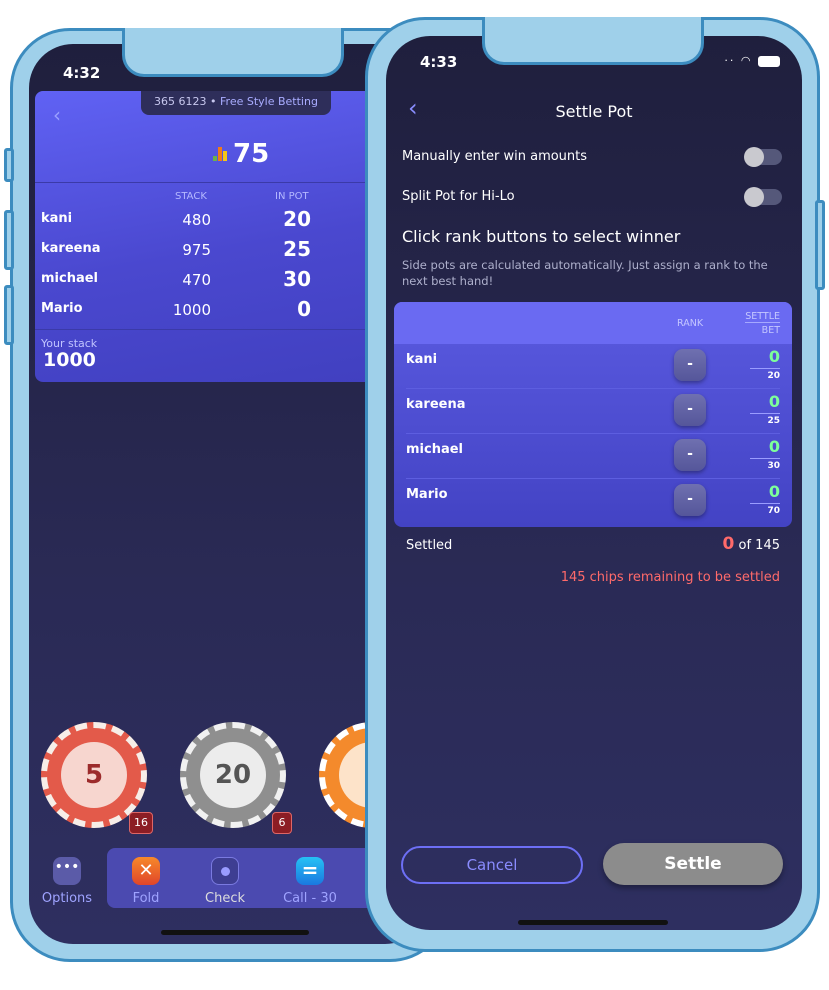 The width and height of the screenshot is (829, 990). I want to click on player-row: Mario 1000 0, so click(206, 313).